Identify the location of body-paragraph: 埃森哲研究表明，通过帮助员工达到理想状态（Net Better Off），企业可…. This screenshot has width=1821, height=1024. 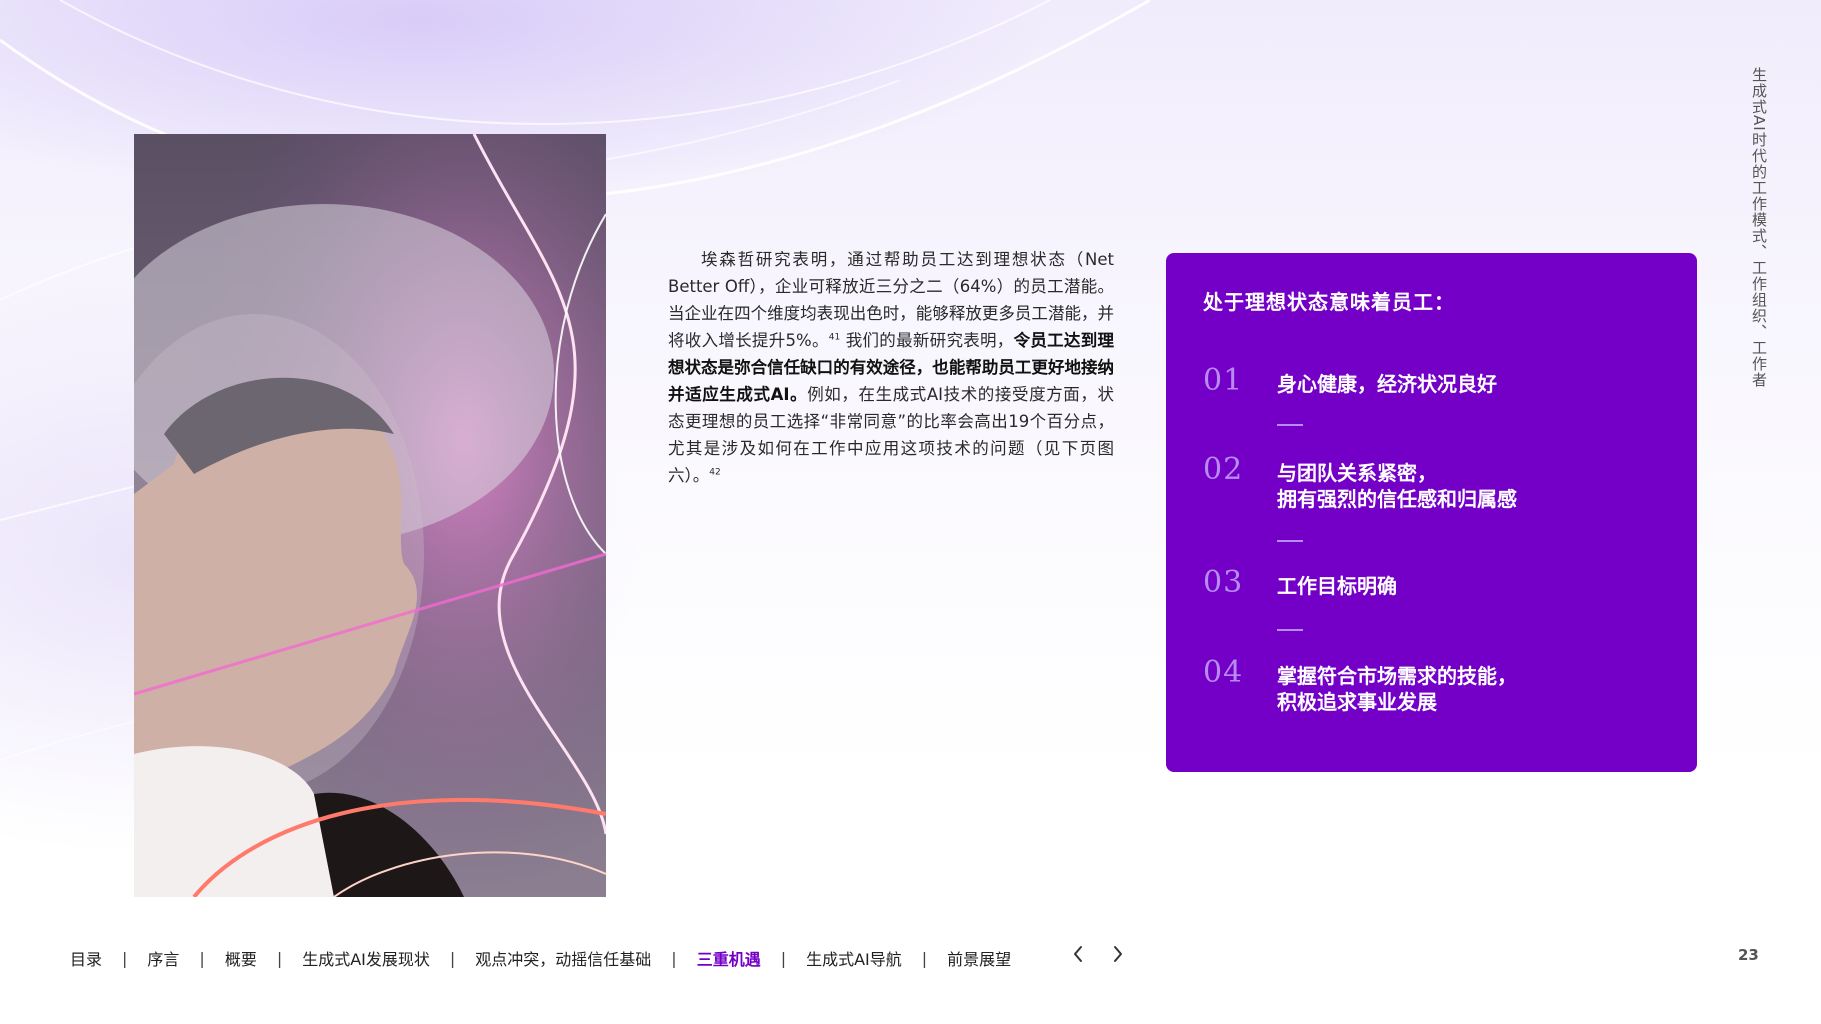
(891, 367).